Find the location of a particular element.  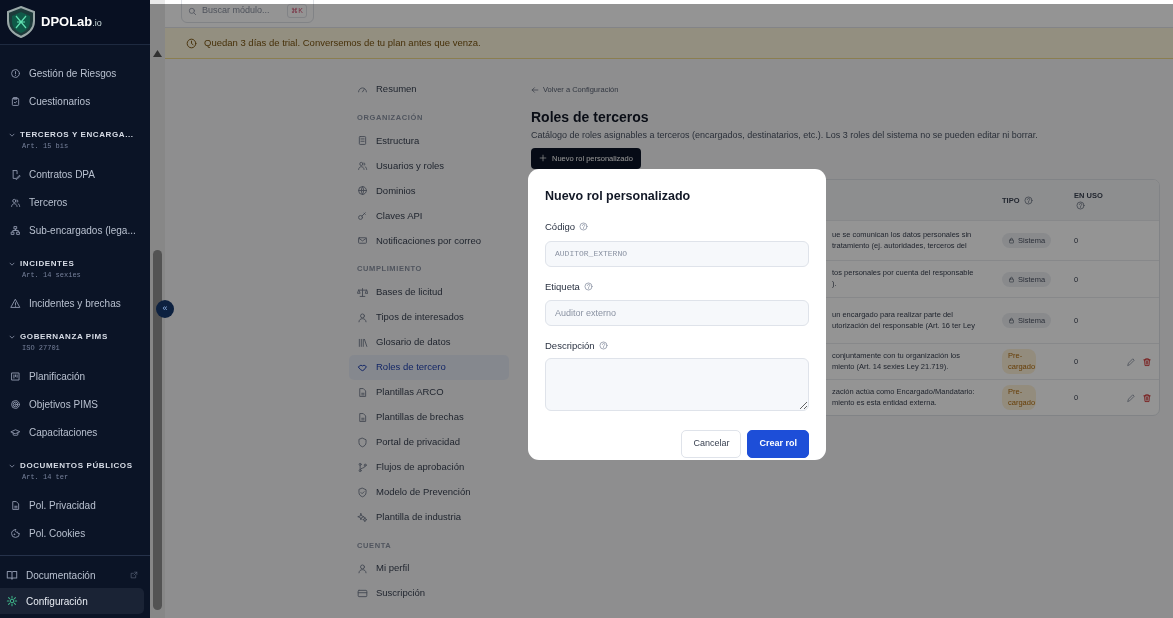

card-icon is located at coordinates (362, 593).